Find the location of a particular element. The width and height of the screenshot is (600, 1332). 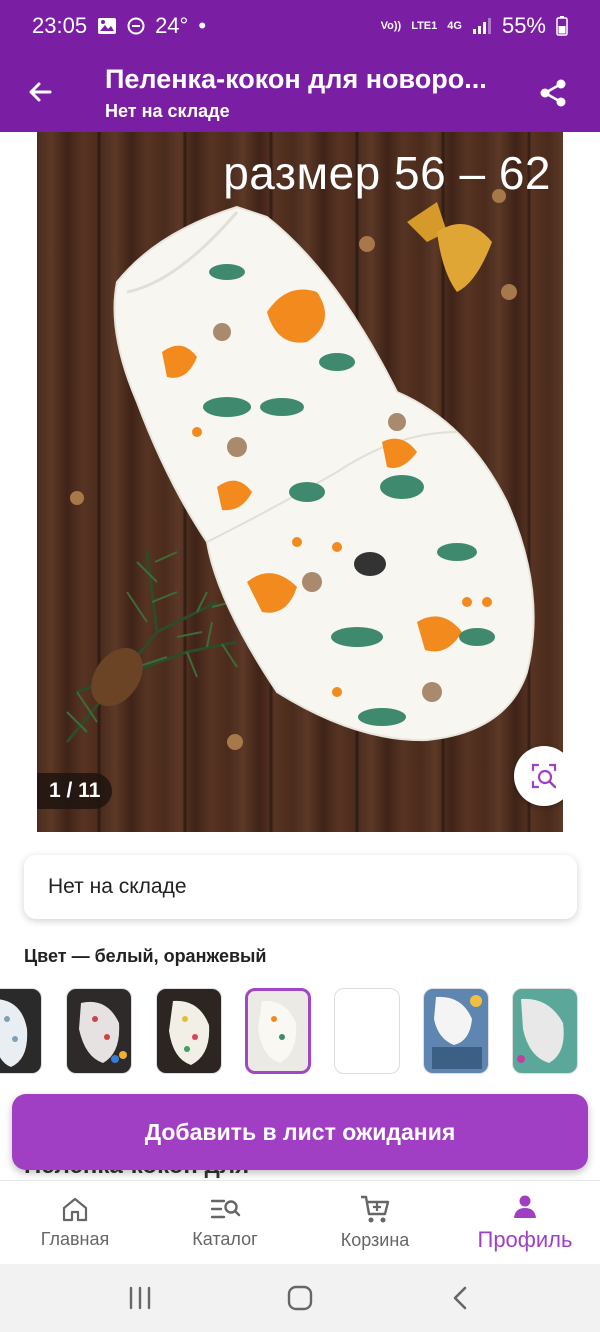

nav-catalog: Каталог is located at coordinates (225, 1222).